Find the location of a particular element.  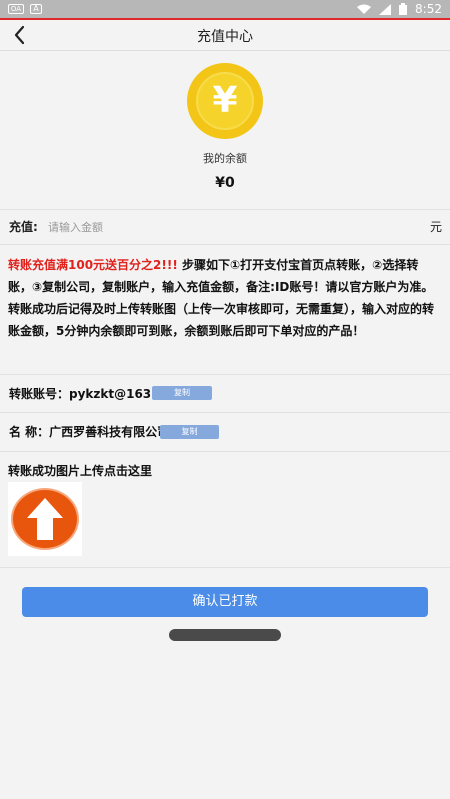

recharge-row: 充值: 元 is located at coordinates (225, 227).